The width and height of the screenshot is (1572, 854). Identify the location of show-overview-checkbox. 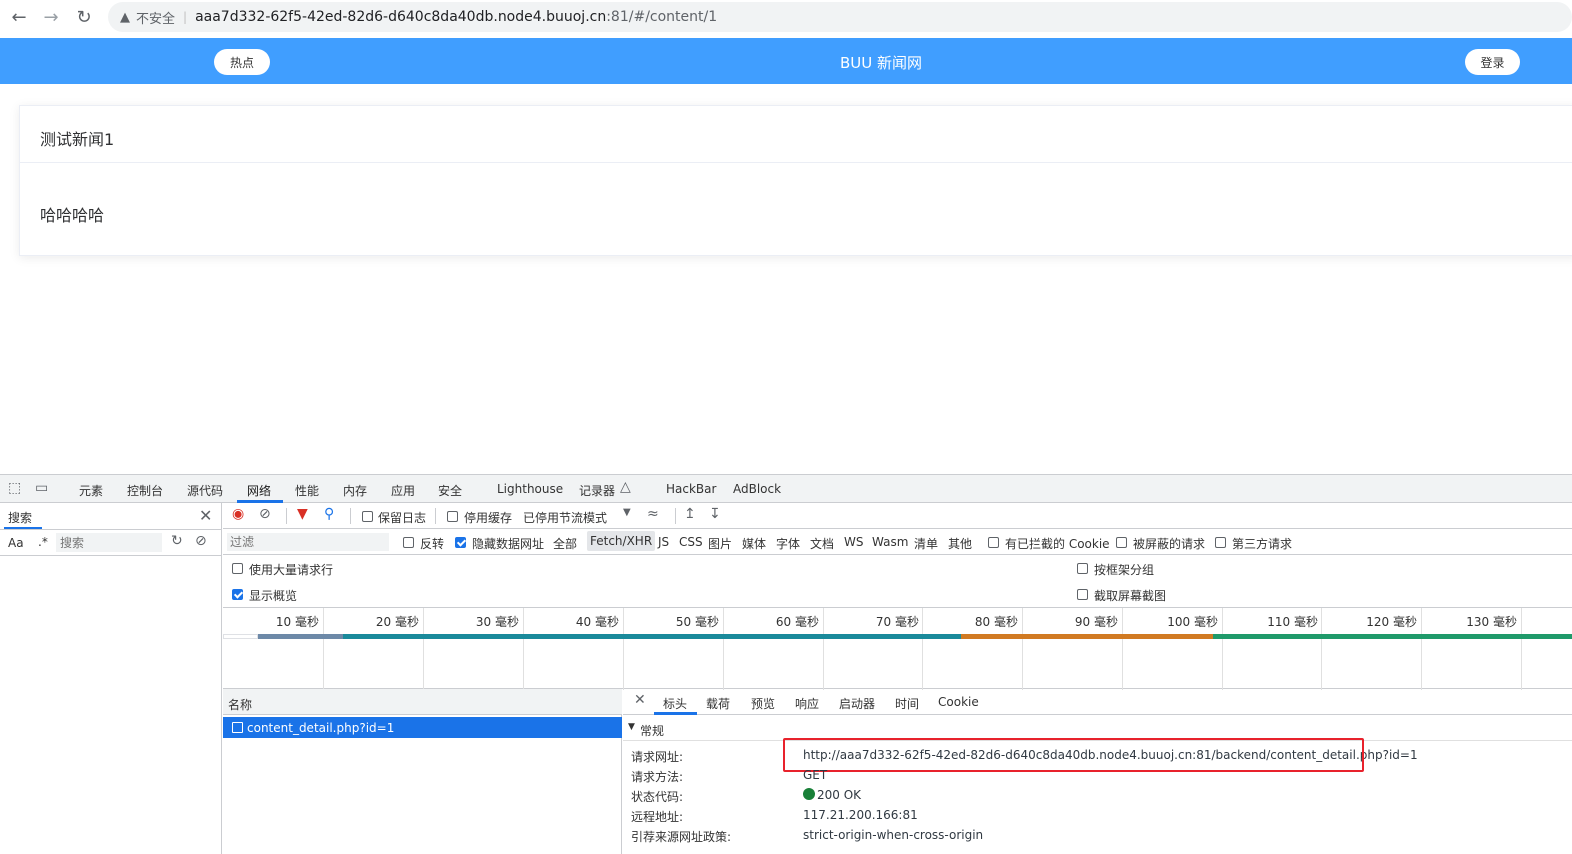
(237, 594).